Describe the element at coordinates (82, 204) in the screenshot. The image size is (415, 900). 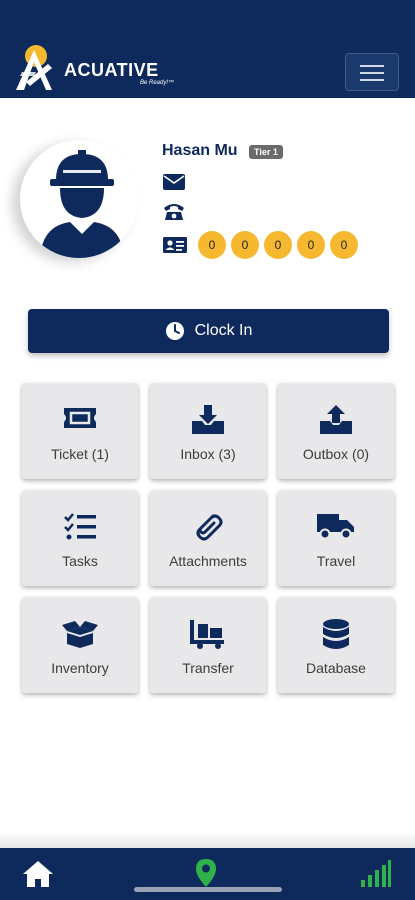
I see `worker-hardhat-icon` at that location.